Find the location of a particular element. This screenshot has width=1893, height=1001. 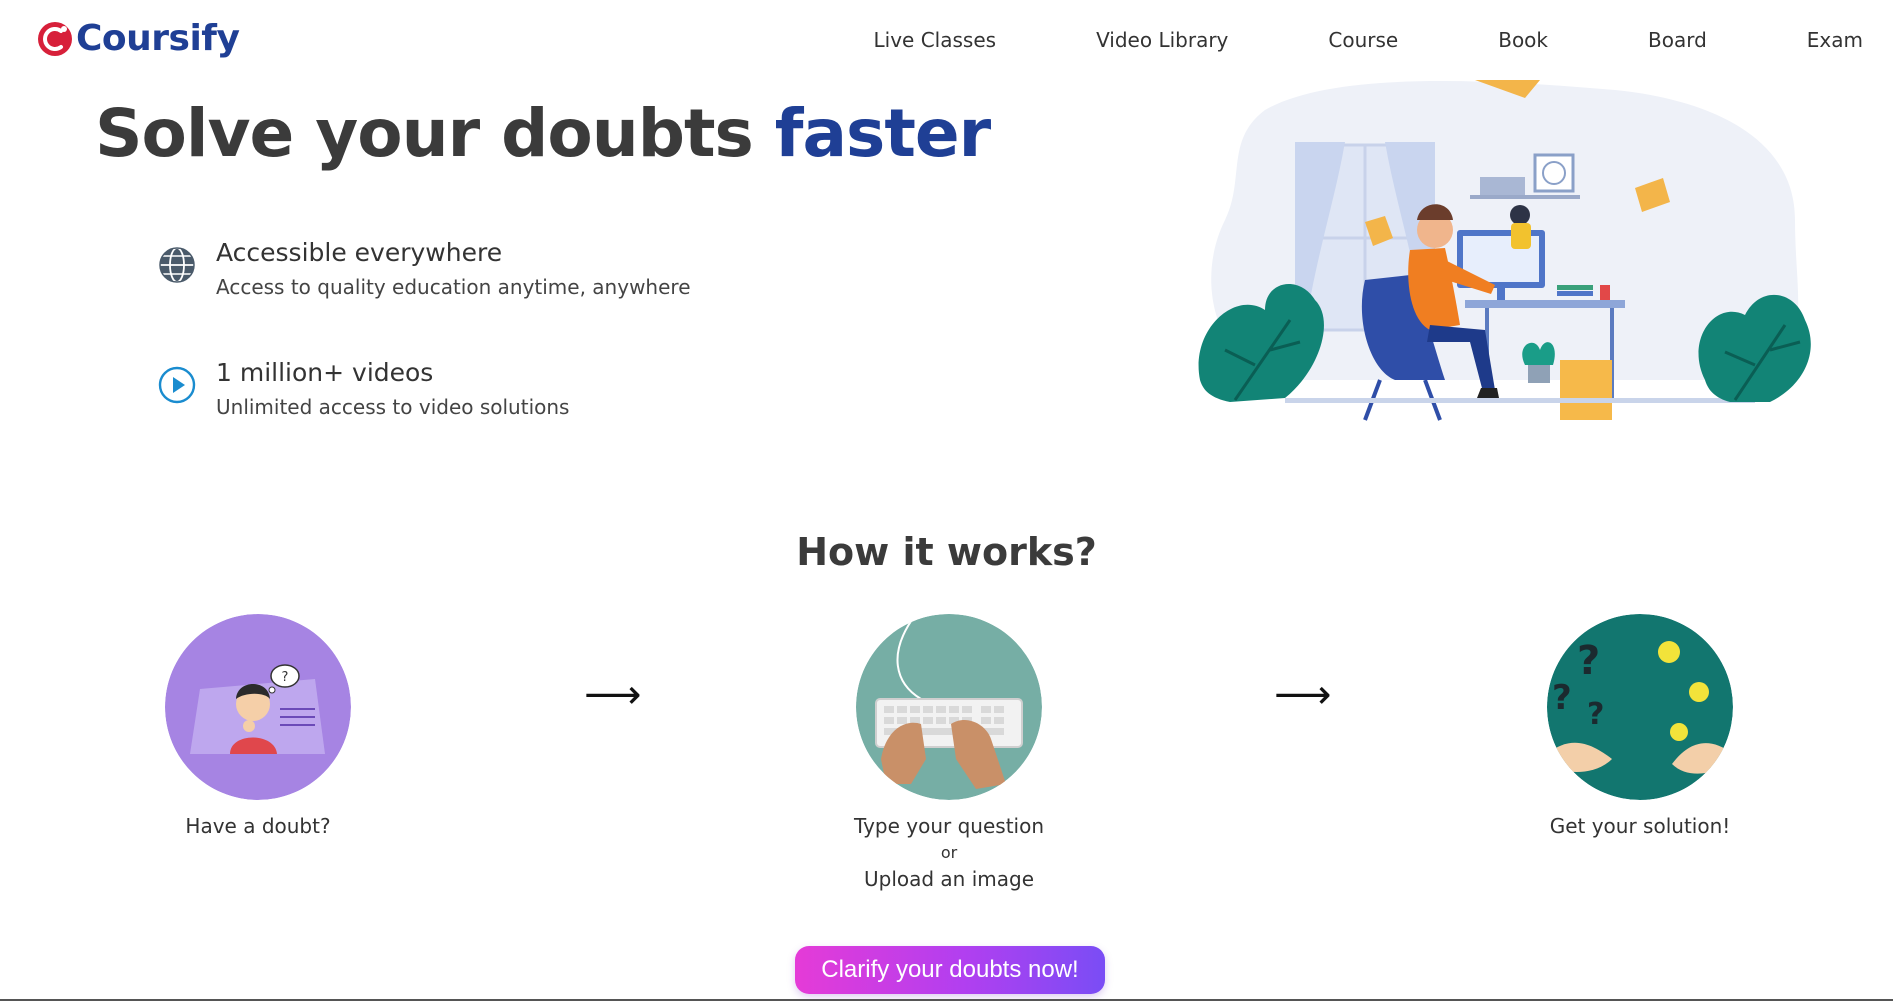

clarify-doubts-button: Clarify your doubts now! is located at coordinates (950, 970).